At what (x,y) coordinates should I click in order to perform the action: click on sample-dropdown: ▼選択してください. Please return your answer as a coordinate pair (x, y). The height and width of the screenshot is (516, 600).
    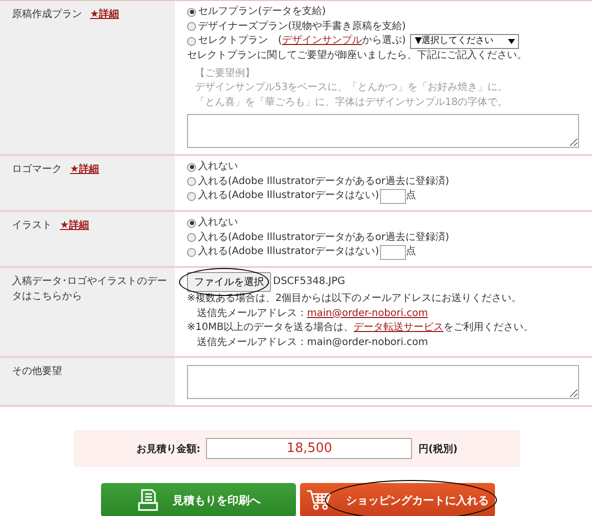
    Looking at the image, I should click on (464, 41).